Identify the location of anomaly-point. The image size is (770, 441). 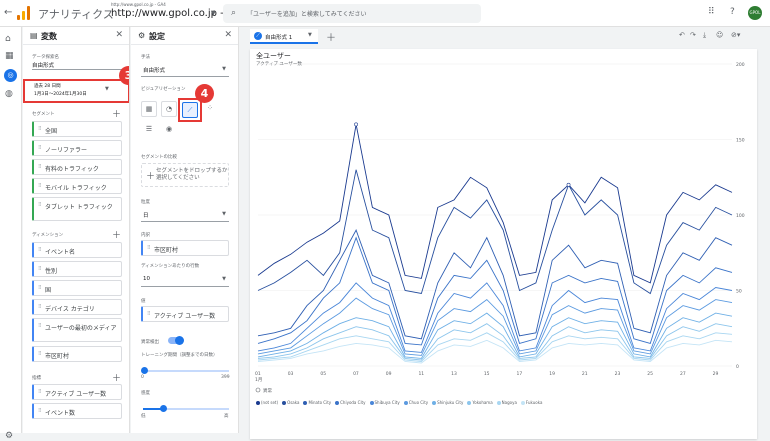
(568, 184).